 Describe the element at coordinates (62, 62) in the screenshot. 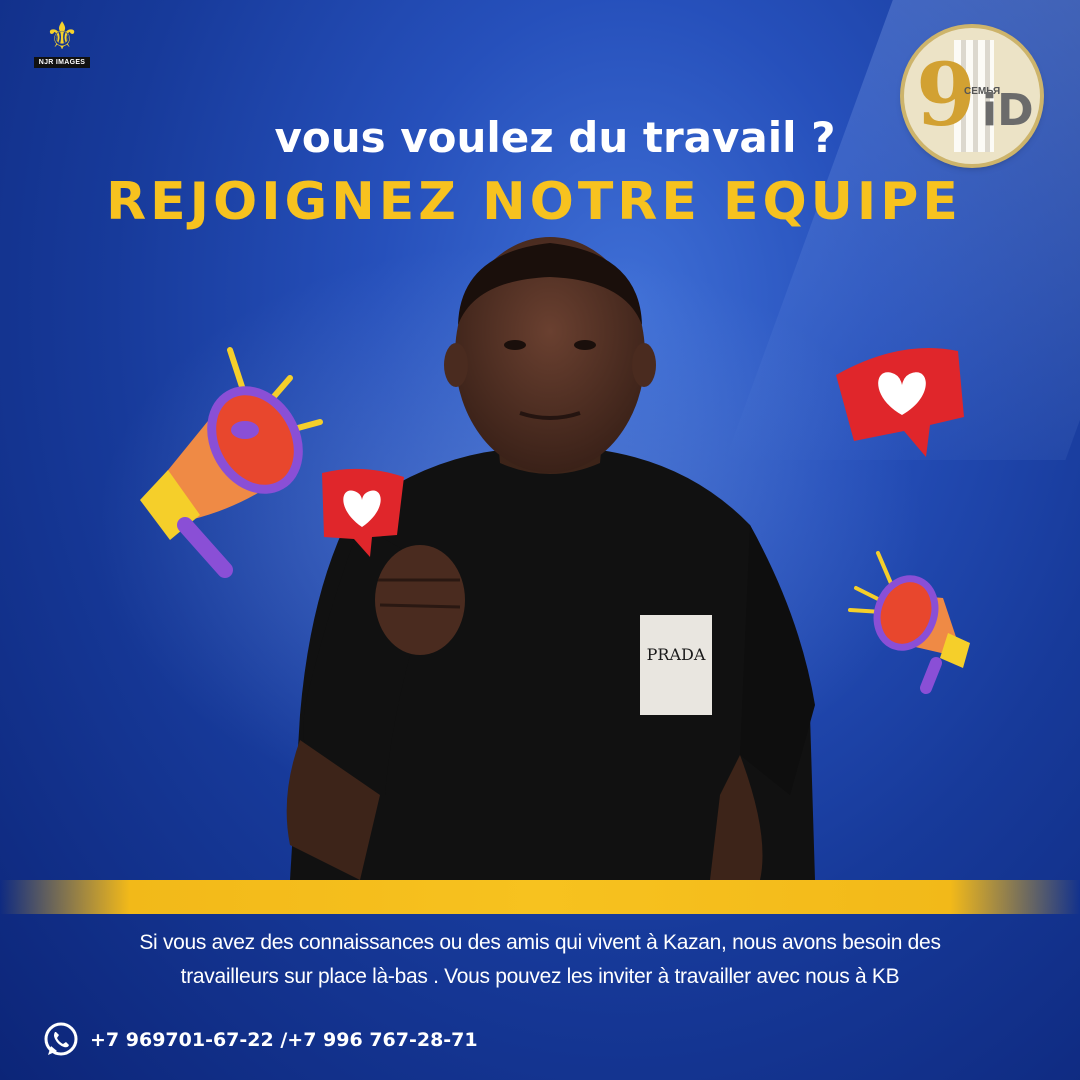

I see `njr-logo-text: NJR IMAGES` at that location.